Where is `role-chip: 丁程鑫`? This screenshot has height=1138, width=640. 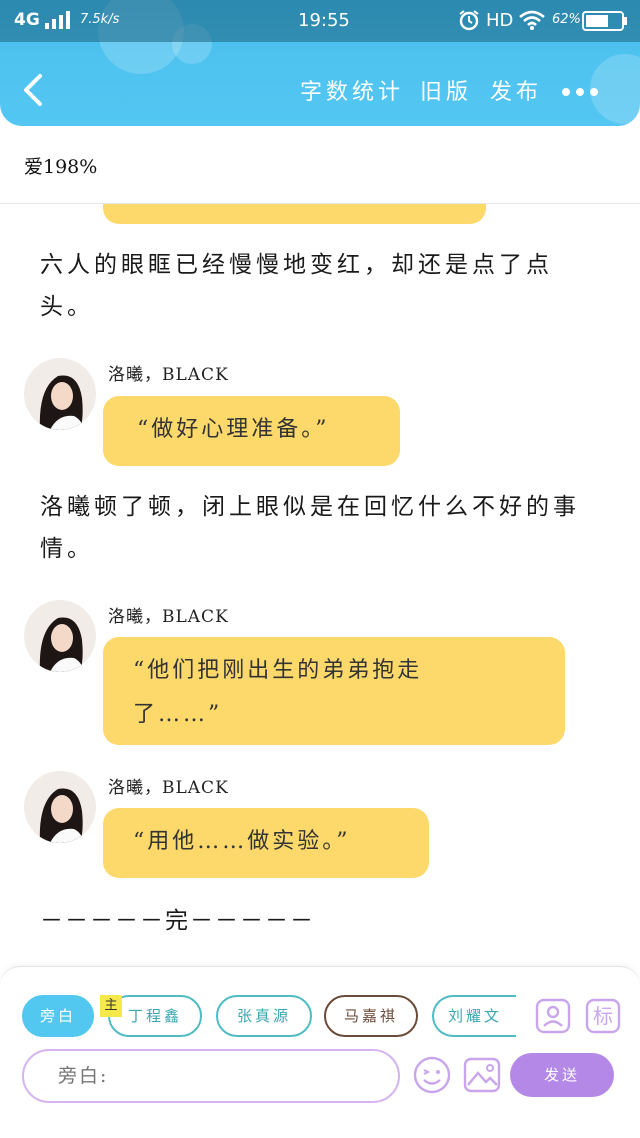 role-chip: 丁程鑫 is located at coordinates (155, 1016).